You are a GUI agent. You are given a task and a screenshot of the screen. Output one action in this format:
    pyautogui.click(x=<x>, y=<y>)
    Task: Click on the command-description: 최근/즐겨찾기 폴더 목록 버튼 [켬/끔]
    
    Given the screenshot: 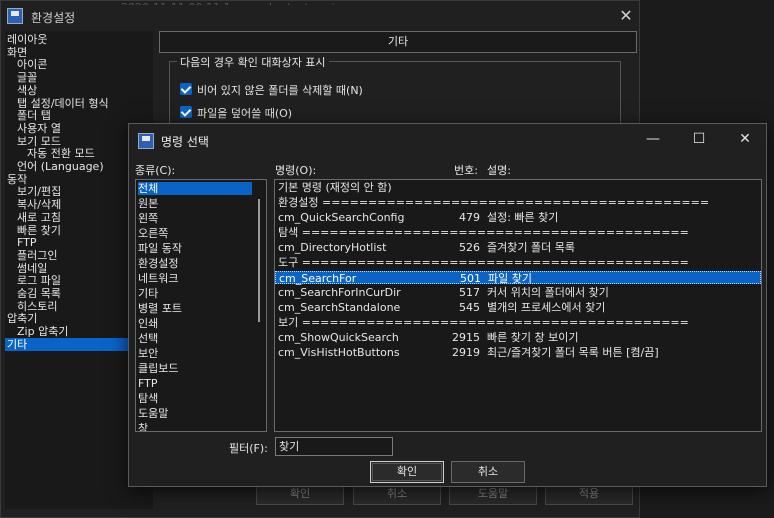 What is the action you would take?
    pyautogui.click(x=573, y=352)
    